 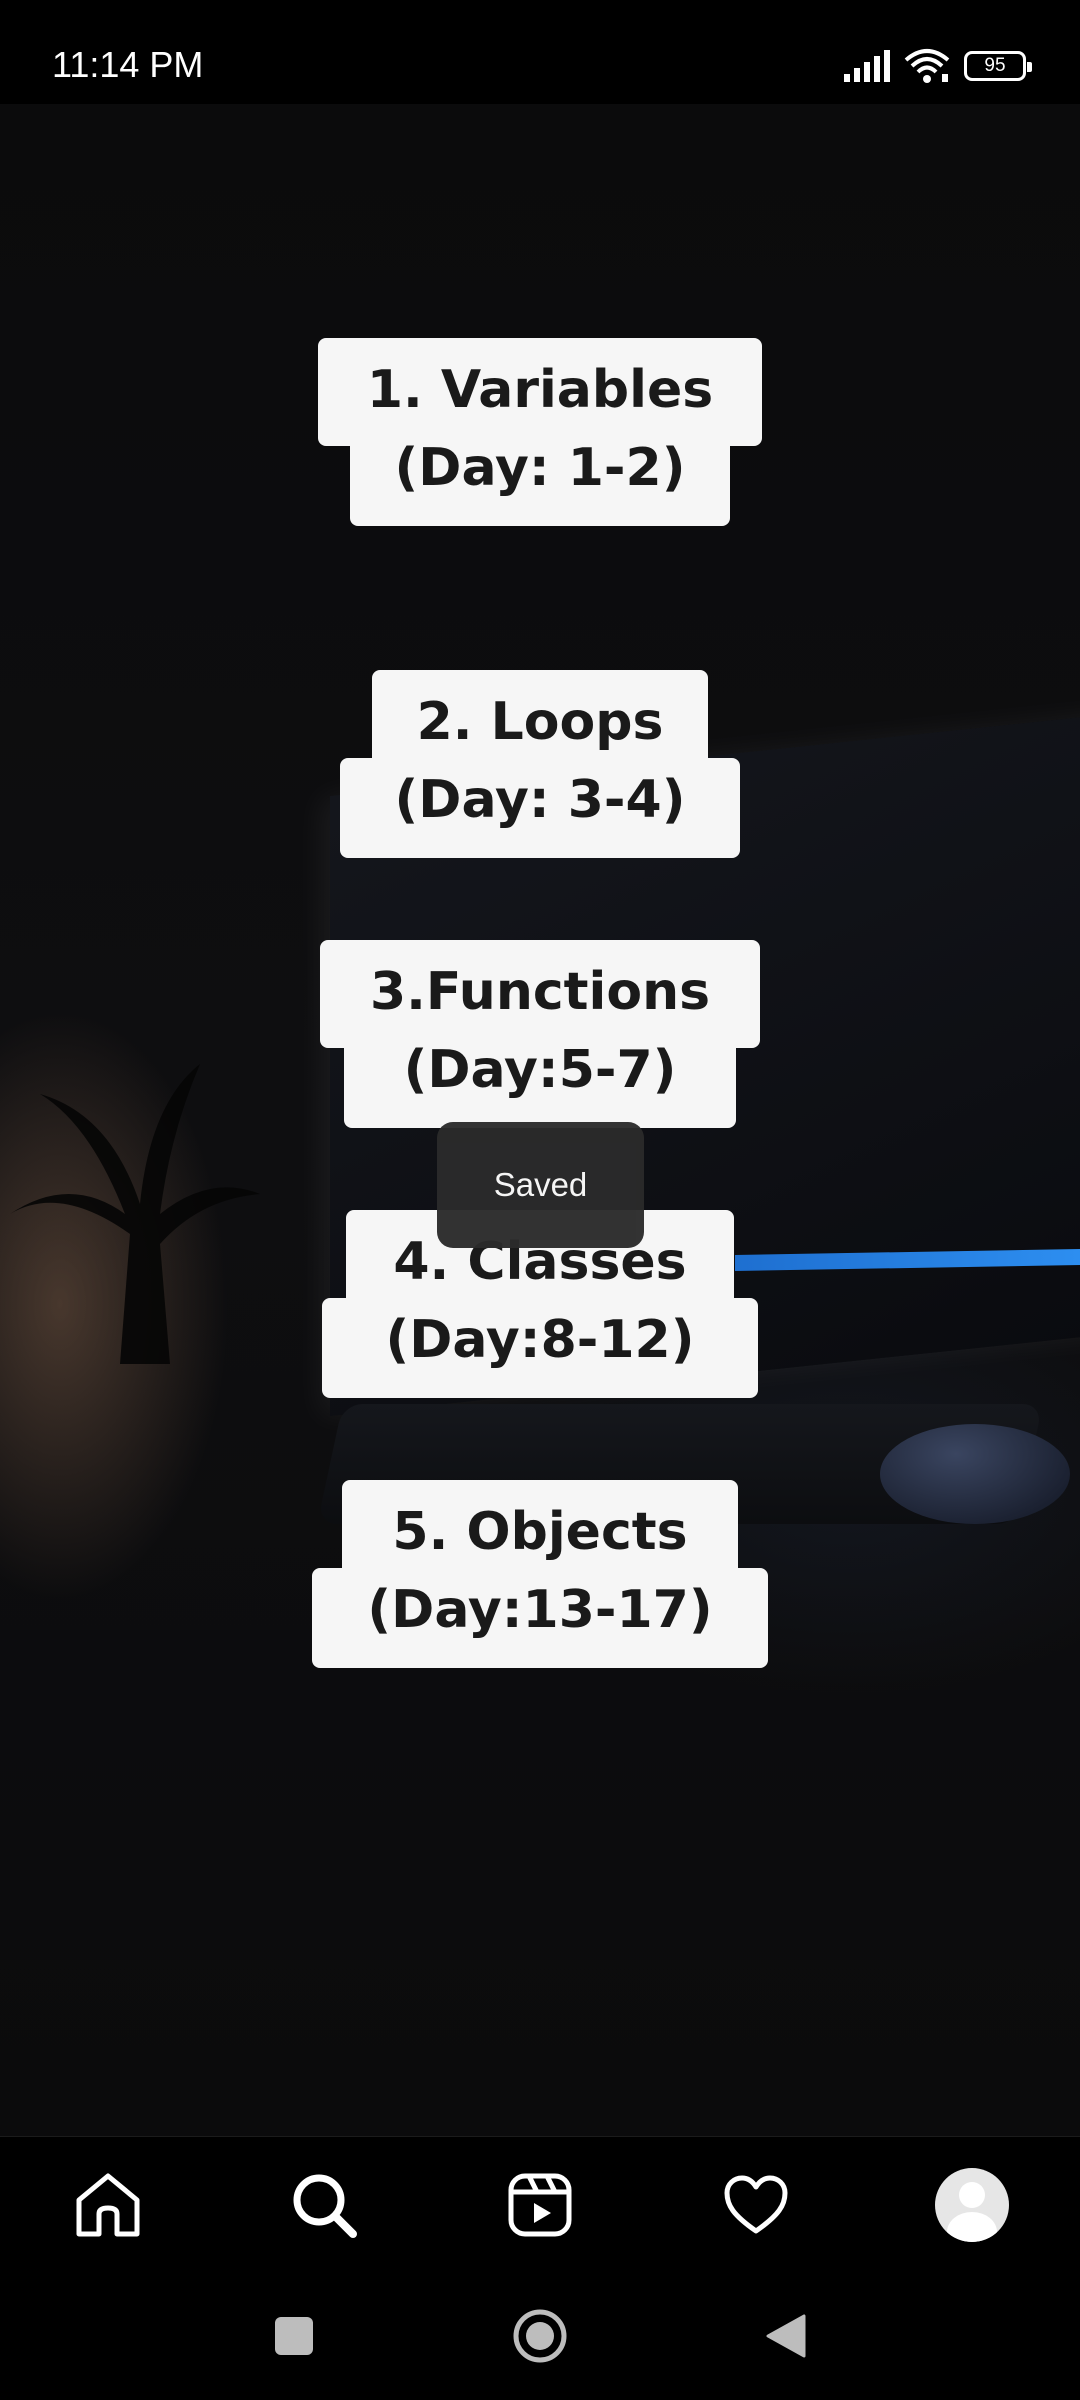 I want to click on nav-reels-button, so click(x=540, y=2205).